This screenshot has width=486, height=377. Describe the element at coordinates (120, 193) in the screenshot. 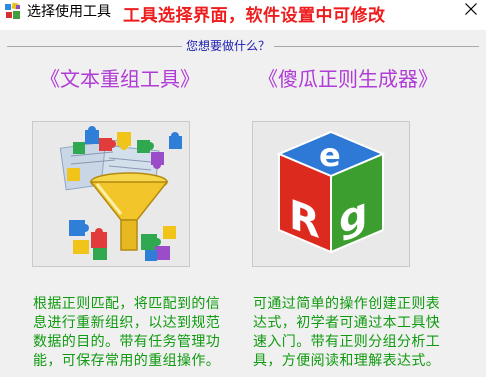

I see `funnel-puzzle-icon` at that location.